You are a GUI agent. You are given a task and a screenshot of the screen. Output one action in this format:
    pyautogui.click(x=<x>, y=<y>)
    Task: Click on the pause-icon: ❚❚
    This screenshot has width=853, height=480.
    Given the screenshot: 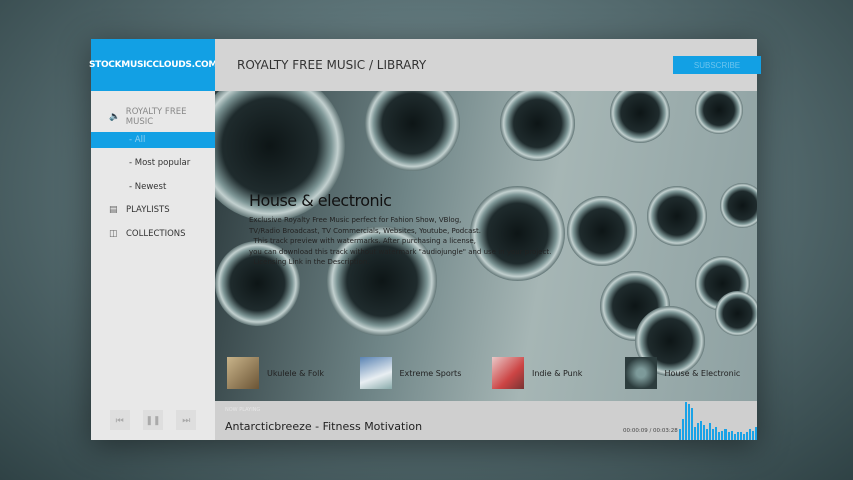 What is the action you would take?
    pyautogui.click(x=152, y=420)
    